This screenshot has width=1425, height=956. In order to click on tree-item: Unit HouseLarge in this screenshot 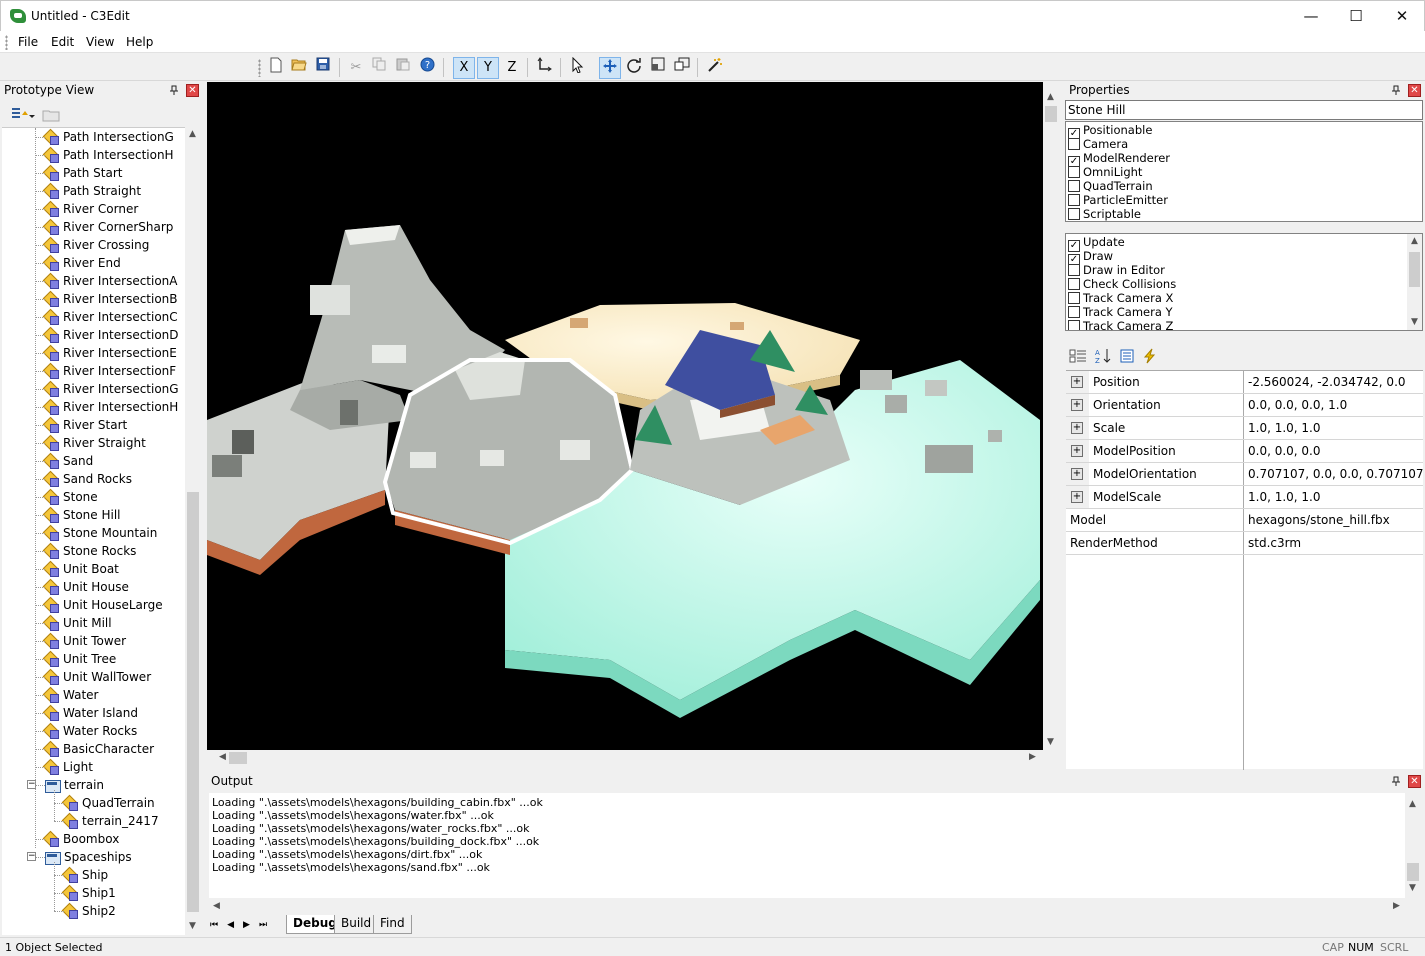, I will do `click(103, 605)`.